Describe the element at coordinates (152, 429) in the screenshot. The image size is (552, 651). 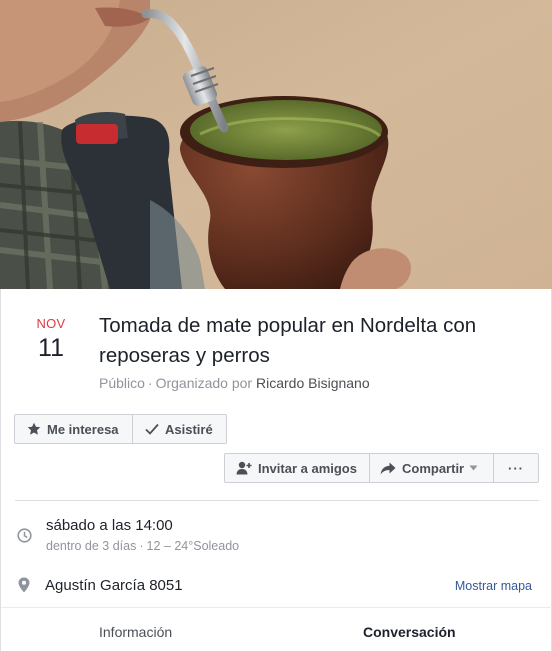
I see `check-icon` at that location.